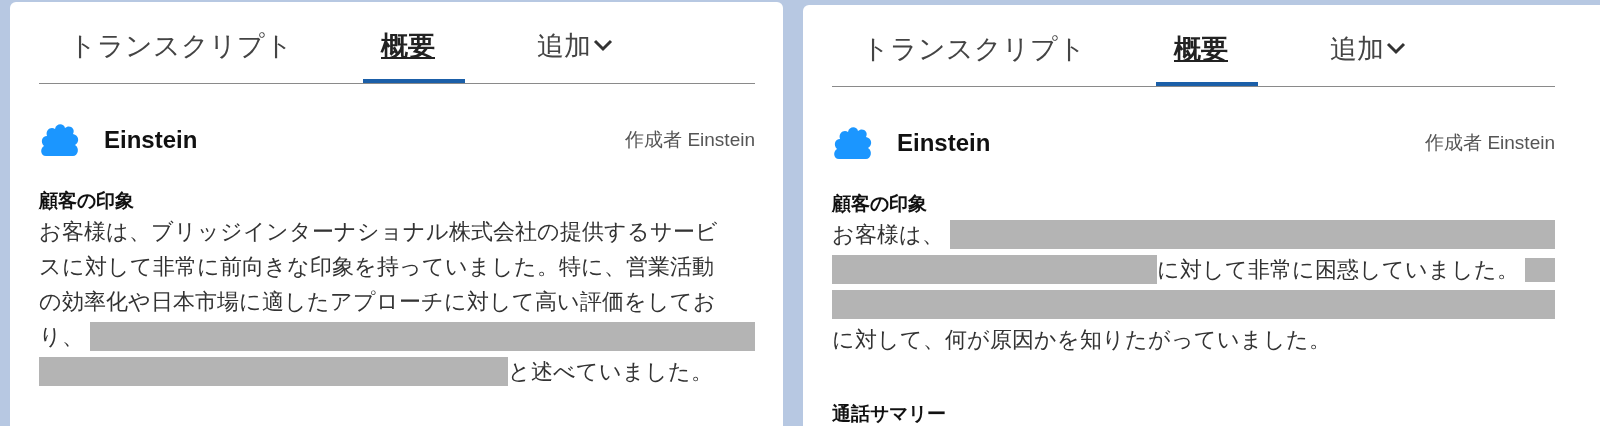  Describe the element at coordinates (611, 371) in the screenshot. I see `summary-text: と述べていました。` at that location.